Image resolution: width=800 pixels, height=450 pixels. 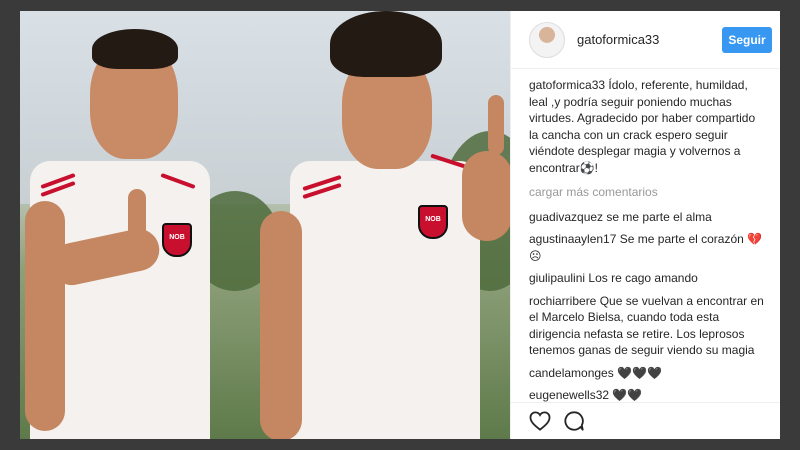 I want to click on right-player-arm, so click(x=281, y=325).